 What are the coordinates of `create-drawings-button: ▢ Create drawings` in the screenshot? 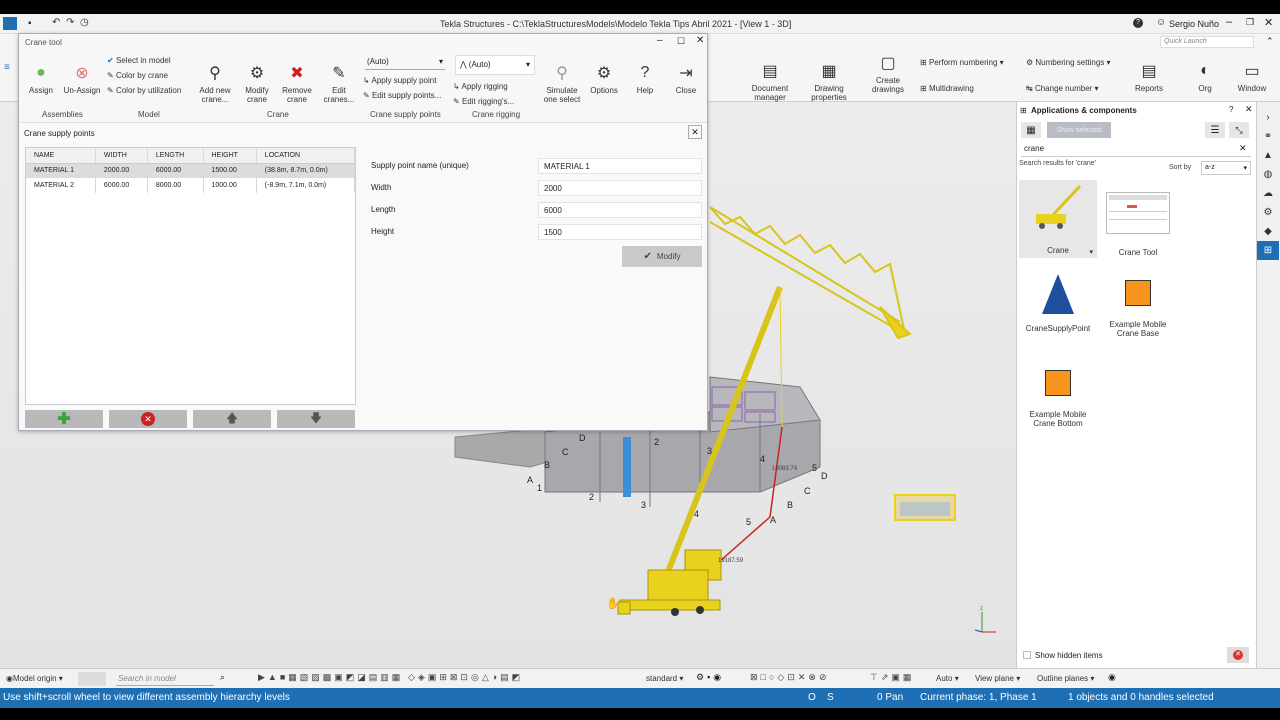 It's located at (888, 73).